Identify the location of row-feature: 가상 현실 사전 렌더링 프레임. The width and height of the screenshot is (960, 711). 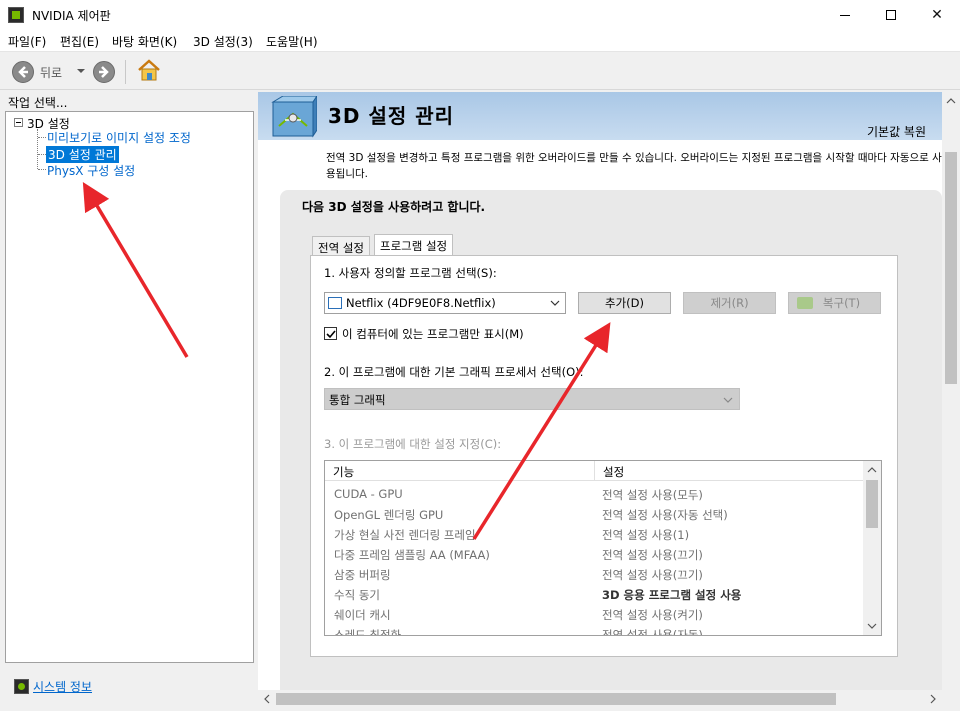
(405, 535).